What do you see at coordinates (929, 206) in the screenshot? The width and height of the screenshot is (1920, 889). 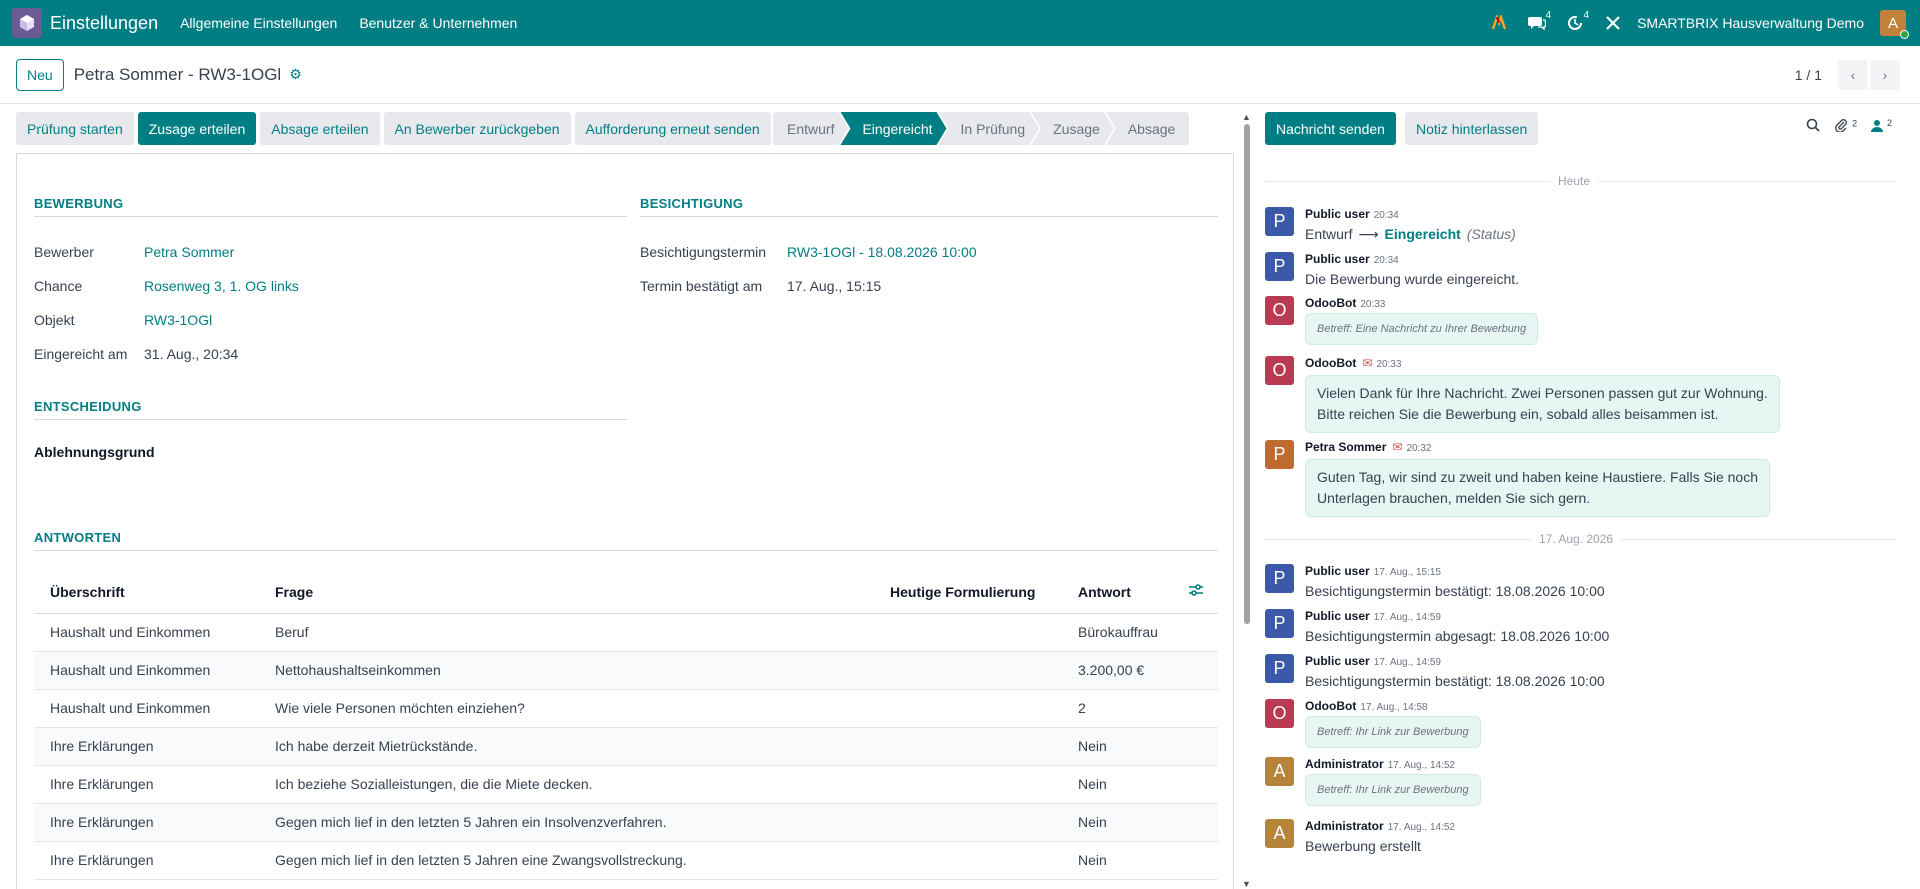 I see `section-viewing: BESICHTIGUNG` at bounding box center [929, 206].